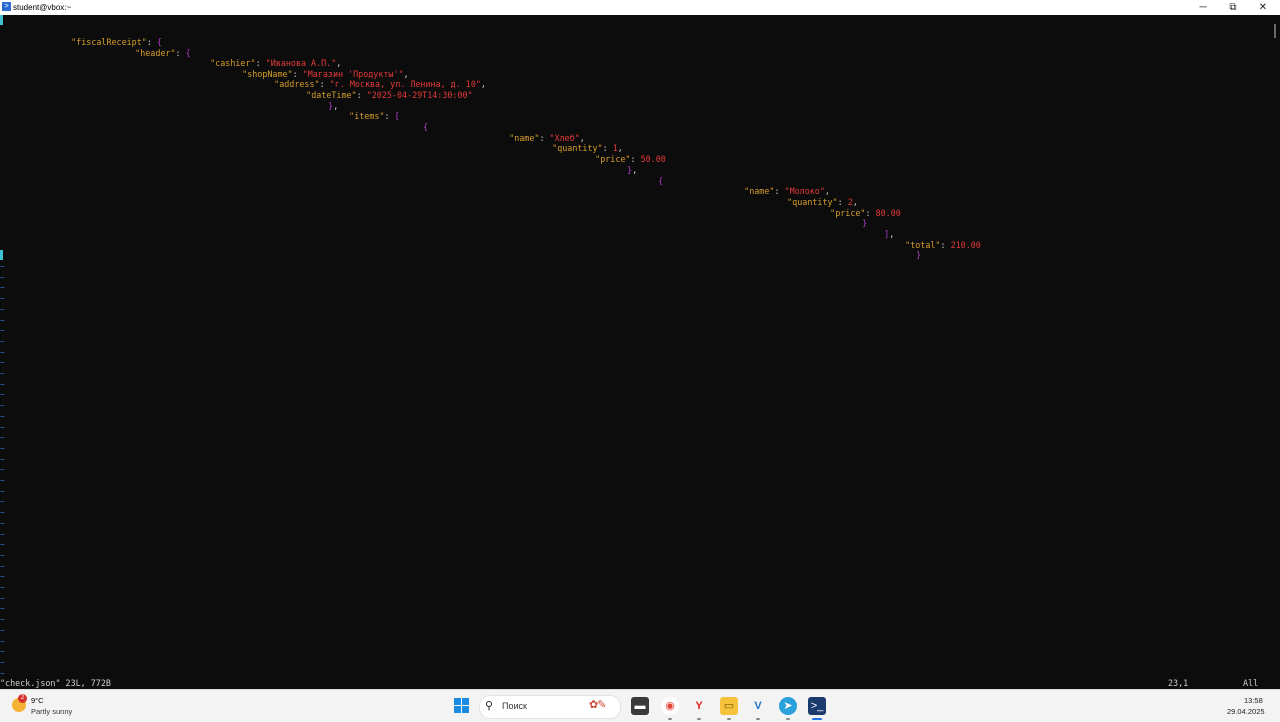 The height and width of the screenshot is (722, 1280). I want to click on json-line: ],, so click(889, 234).